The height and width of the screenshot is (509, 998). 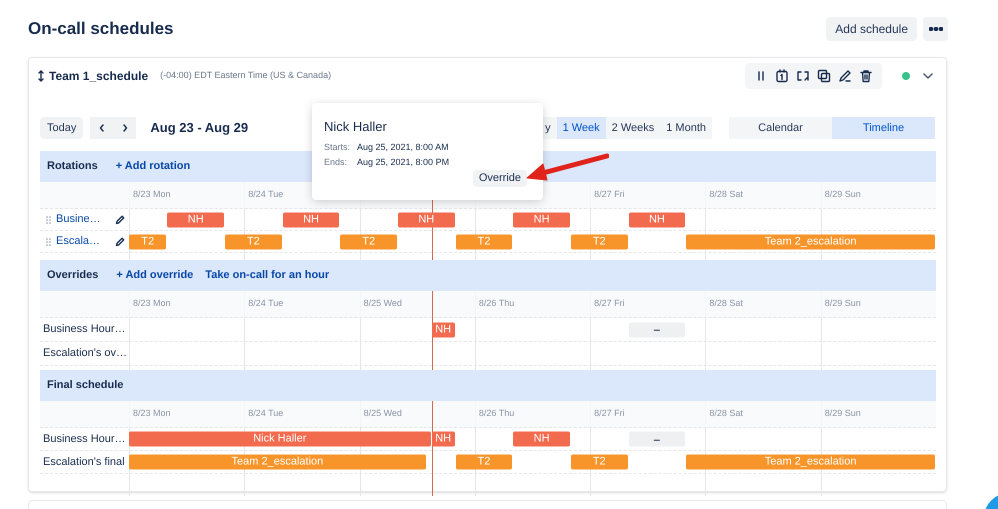 What do you see at coordinates (824, 76) in the screenshot?
I see `copy-icon` at bounding box center [824, 76].